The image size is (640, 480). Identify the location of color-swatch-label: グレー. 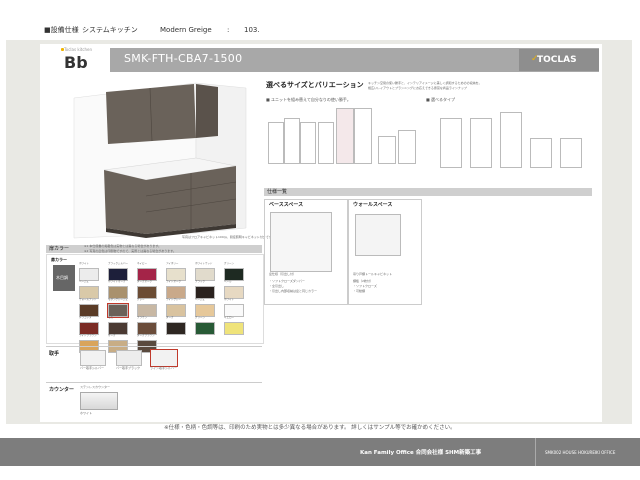
(141, 299).